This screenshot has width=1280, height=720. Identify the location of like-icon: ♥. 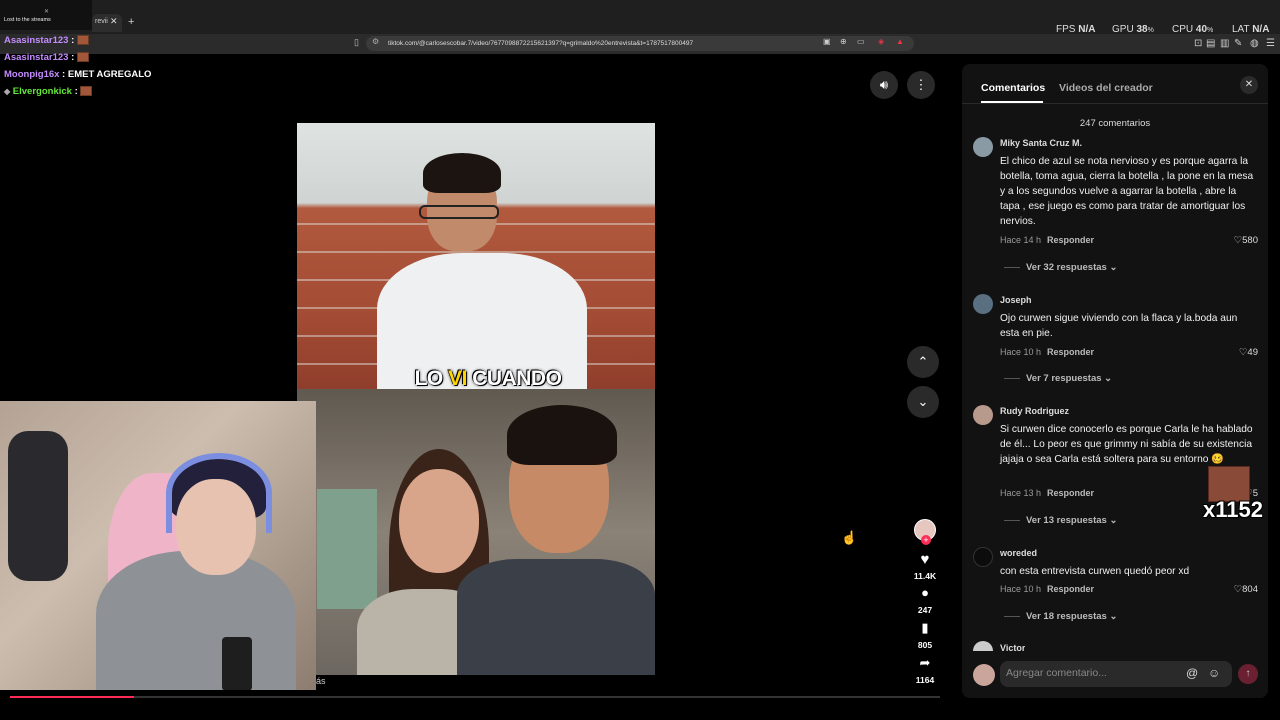
(925, 559).